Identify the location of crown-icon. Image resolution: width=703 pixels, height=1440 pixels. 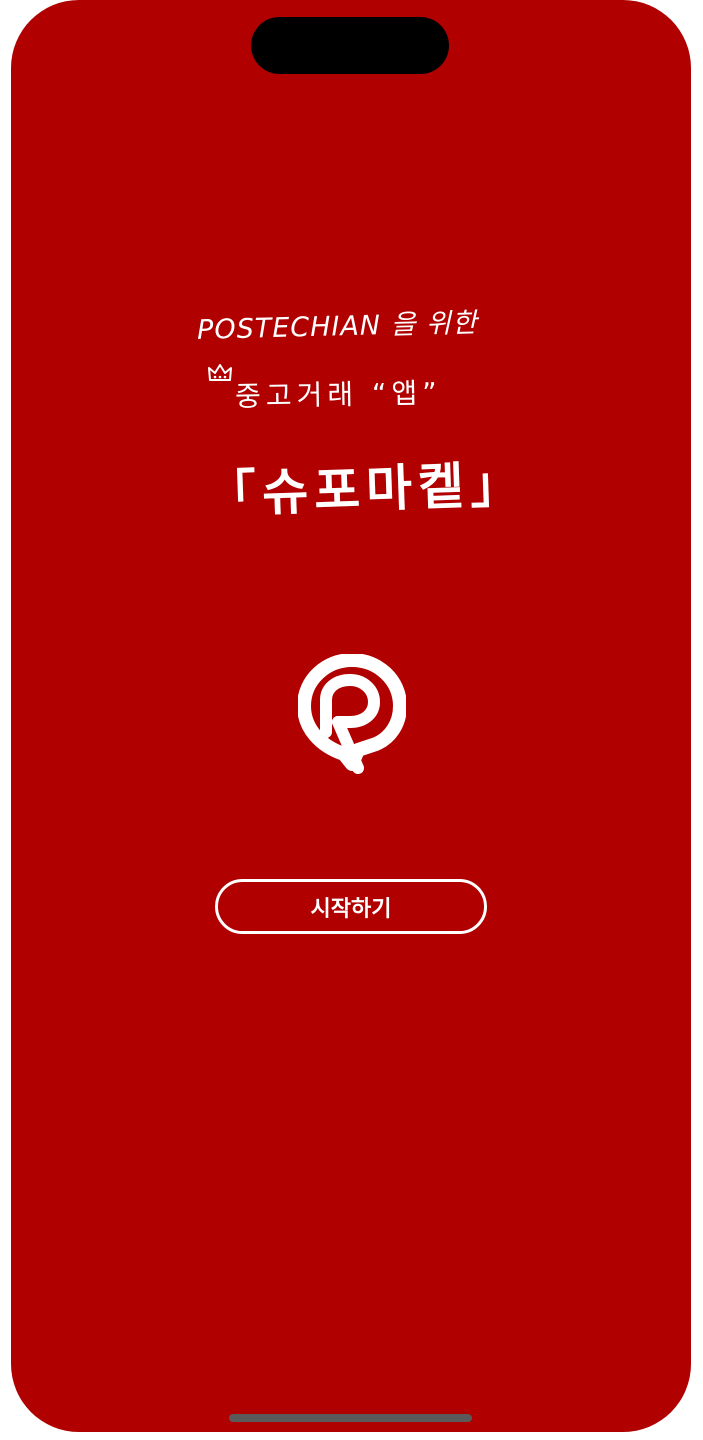
(220, 372).